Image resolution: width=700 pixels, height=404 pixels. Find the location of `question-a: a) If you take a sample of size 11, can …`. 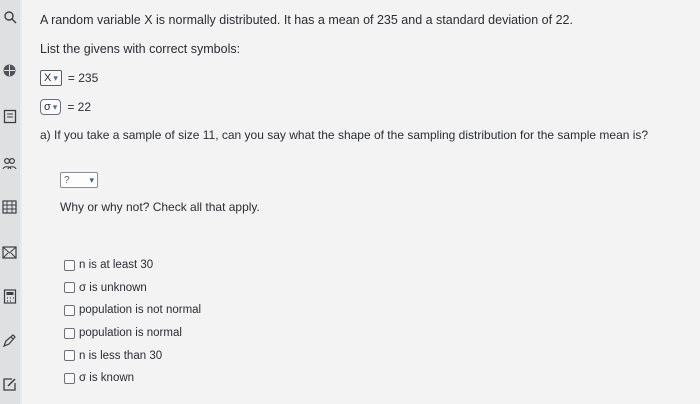

question-a: a) If you take a sample of size 11, can … is located at coordinates (344, 135).